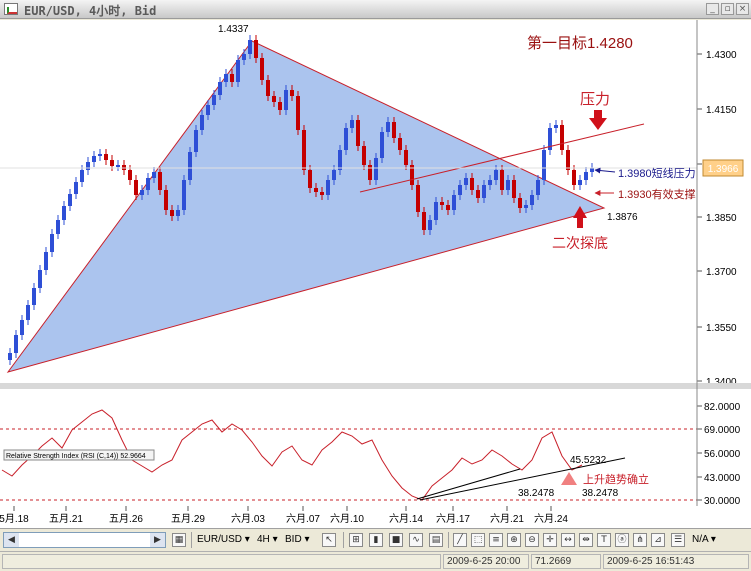 The height and width of the screenshot is (571, 751). Describe the element at coordinates (710, 540) in the screenshot. I see `zoom-select: N/A ▾` at that location.